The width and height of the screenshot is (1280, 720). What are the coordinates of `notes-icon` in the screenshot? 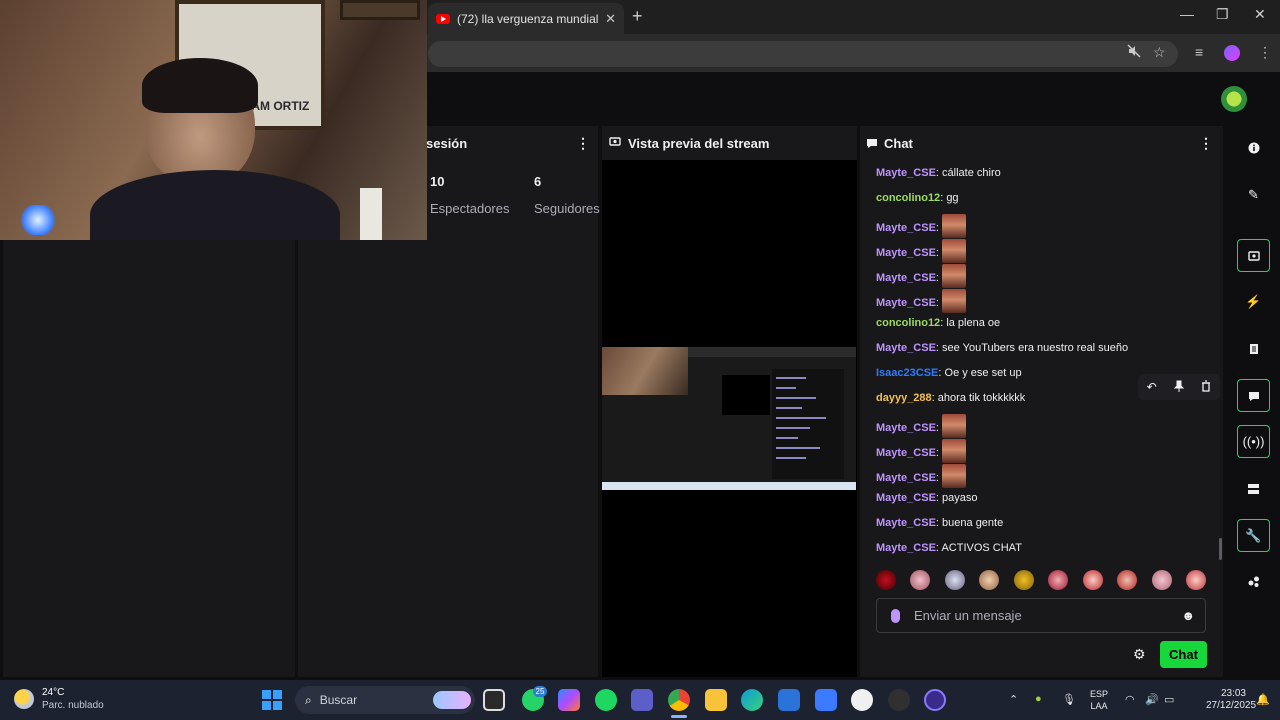 It's located at (1253, 348).